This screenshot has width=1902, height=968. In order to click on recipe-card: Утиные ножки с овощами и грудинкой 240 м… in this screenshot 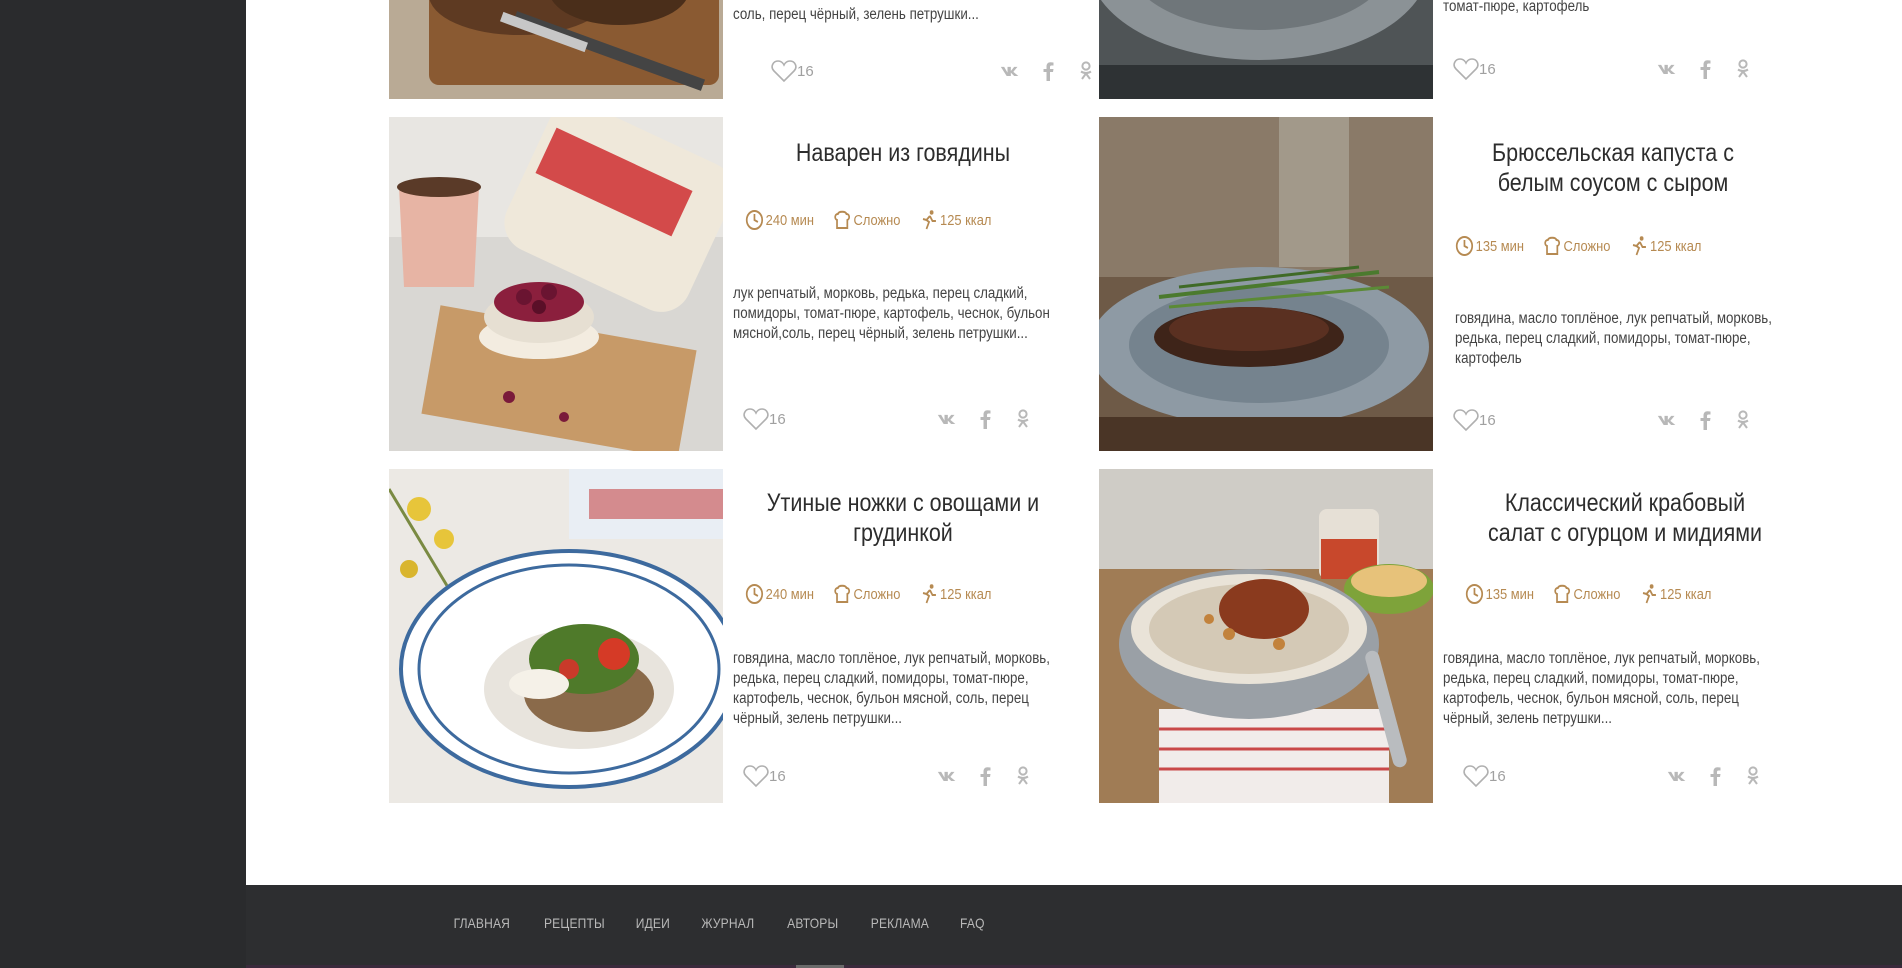, I will do `click(739, 636)`.